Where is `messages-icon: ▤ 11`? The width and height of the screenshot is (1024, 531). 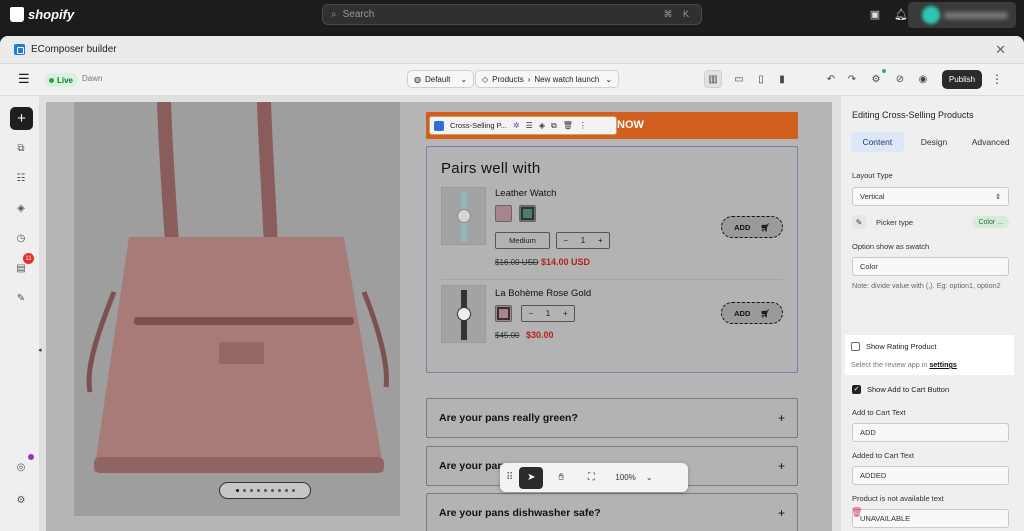
messages-icon: ▤ 11 is located at coordinates (23, 265).